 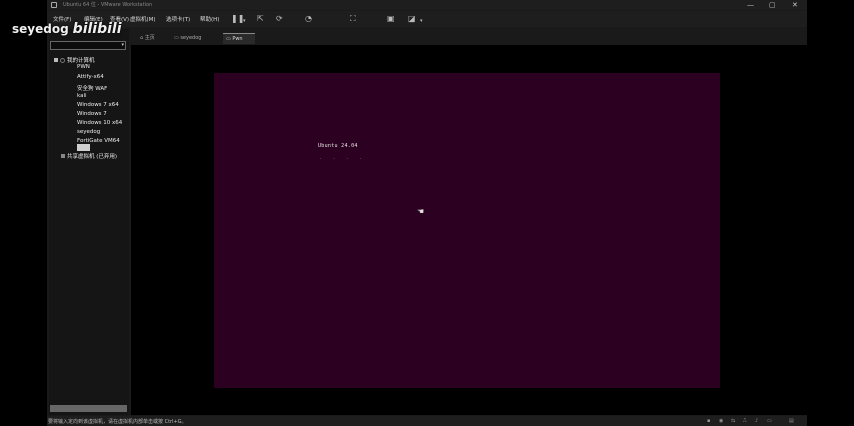 What do you see at coordinates (708, 421) in the screenshot?
I see `hdd-icon: ▪` at bounding box center [708, 421].